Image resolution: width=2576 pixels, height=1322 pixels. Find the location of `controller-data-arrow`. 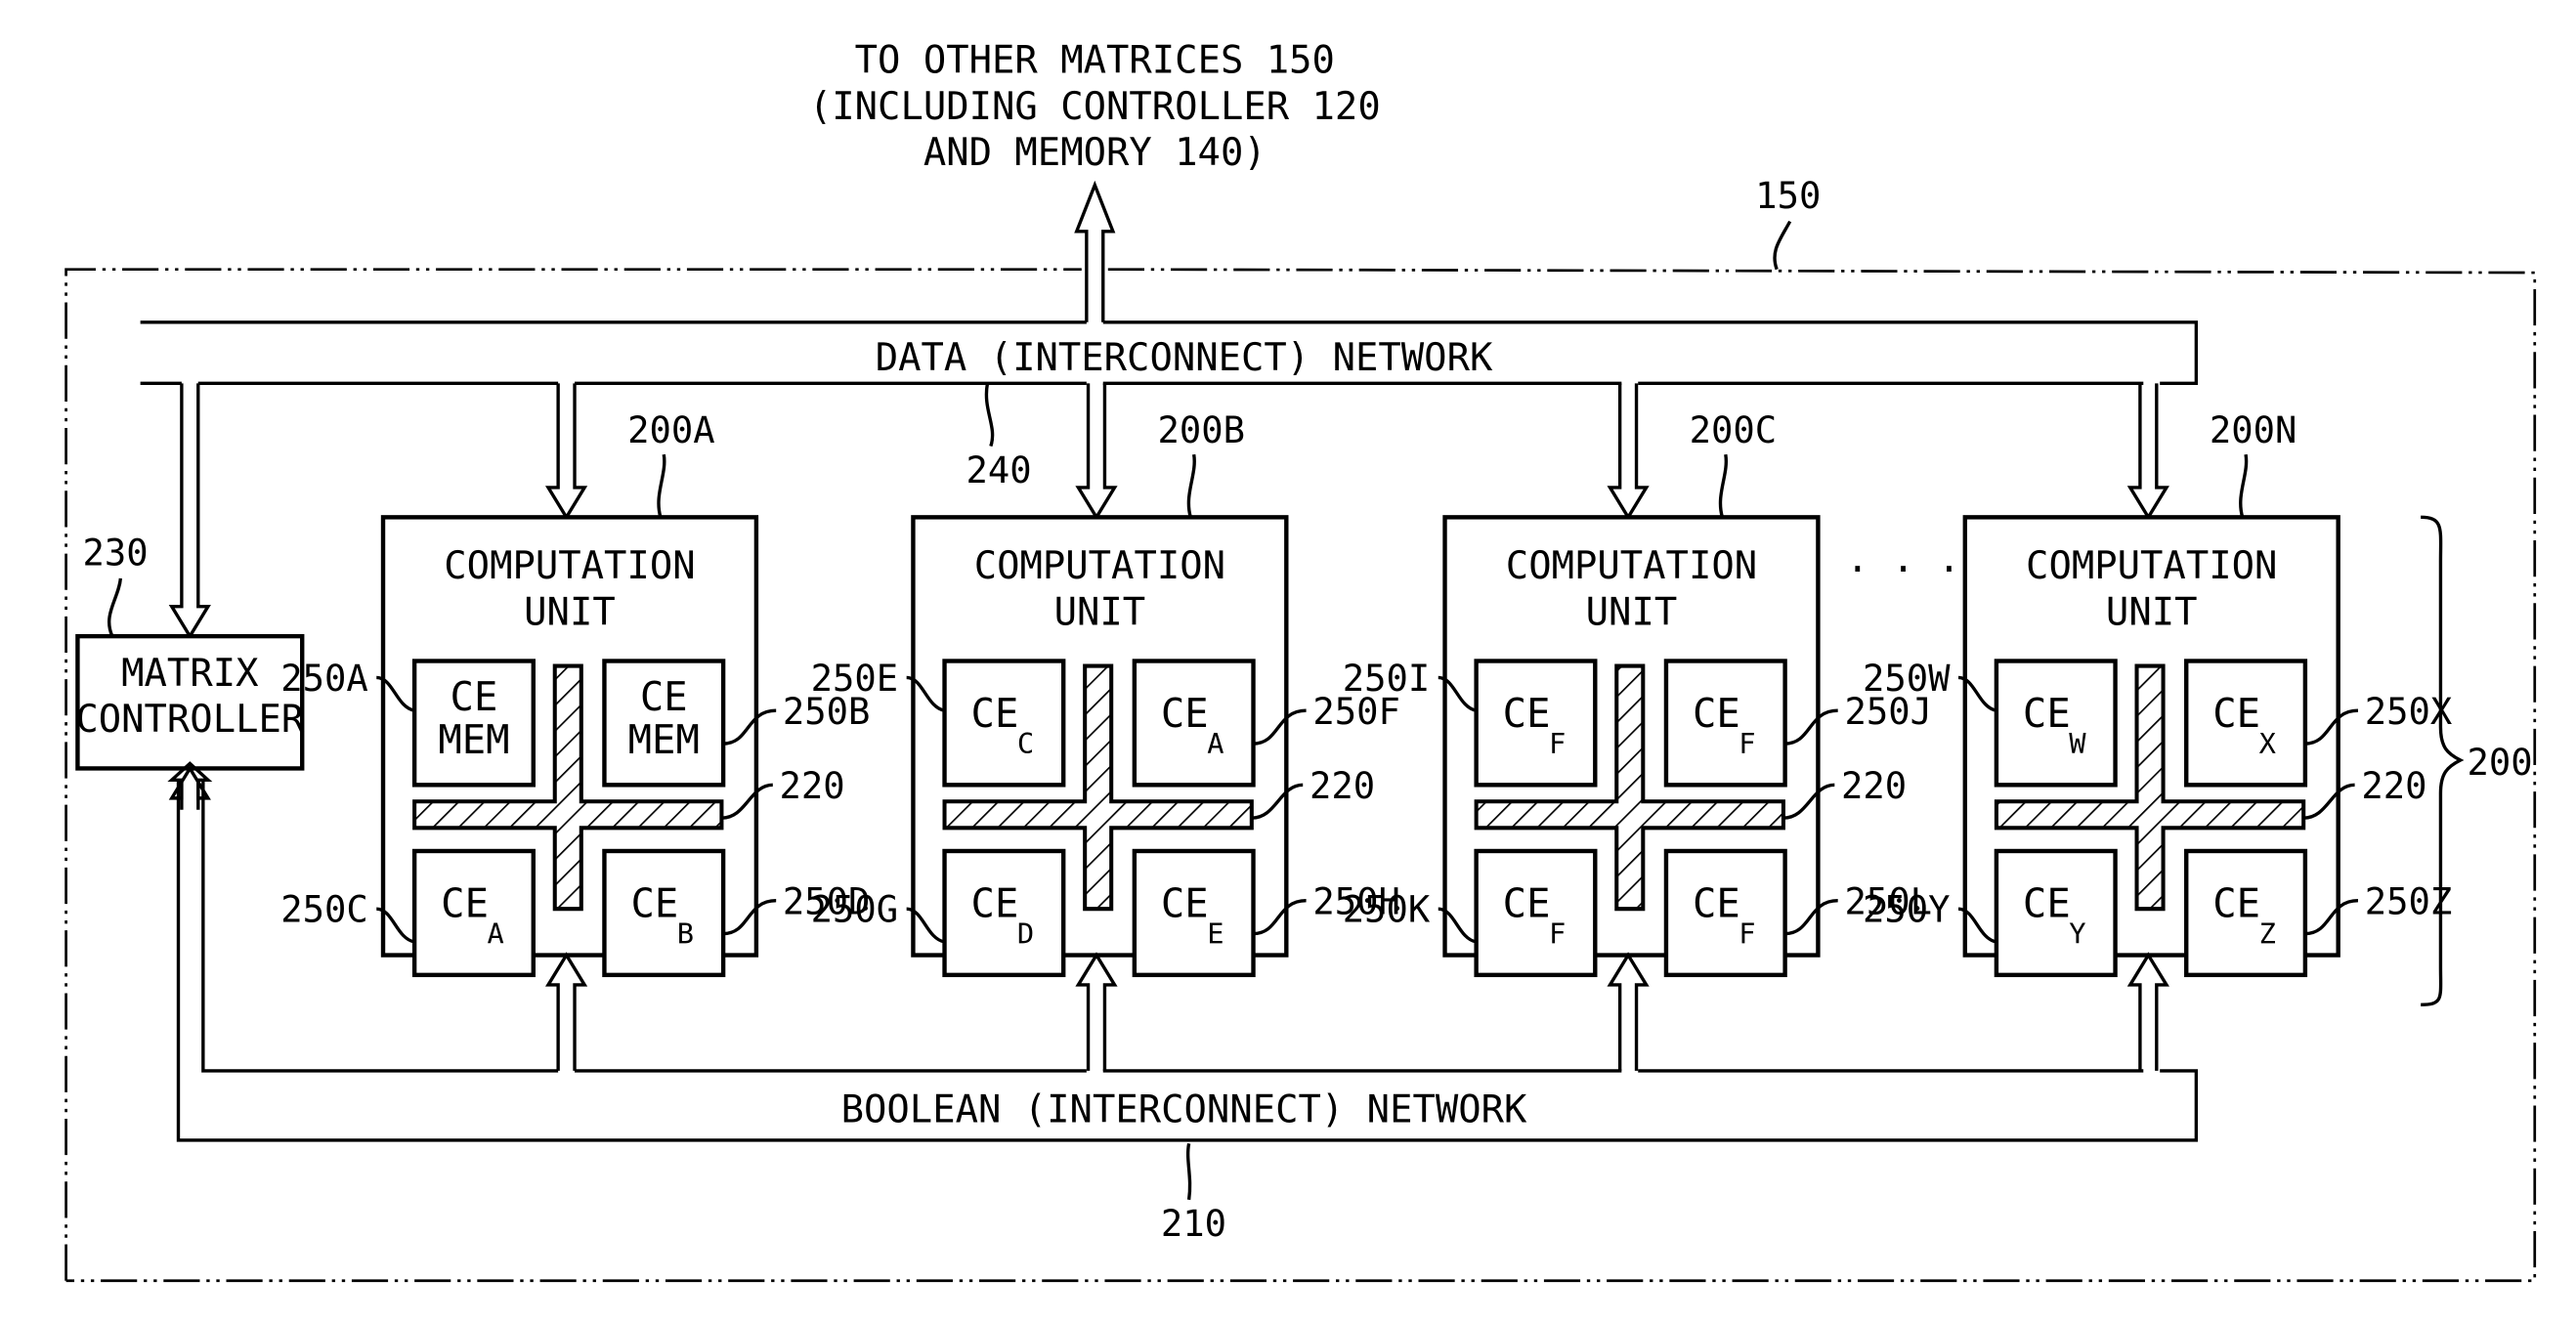

controller-data-arrow is located at coordinates (189, 511).